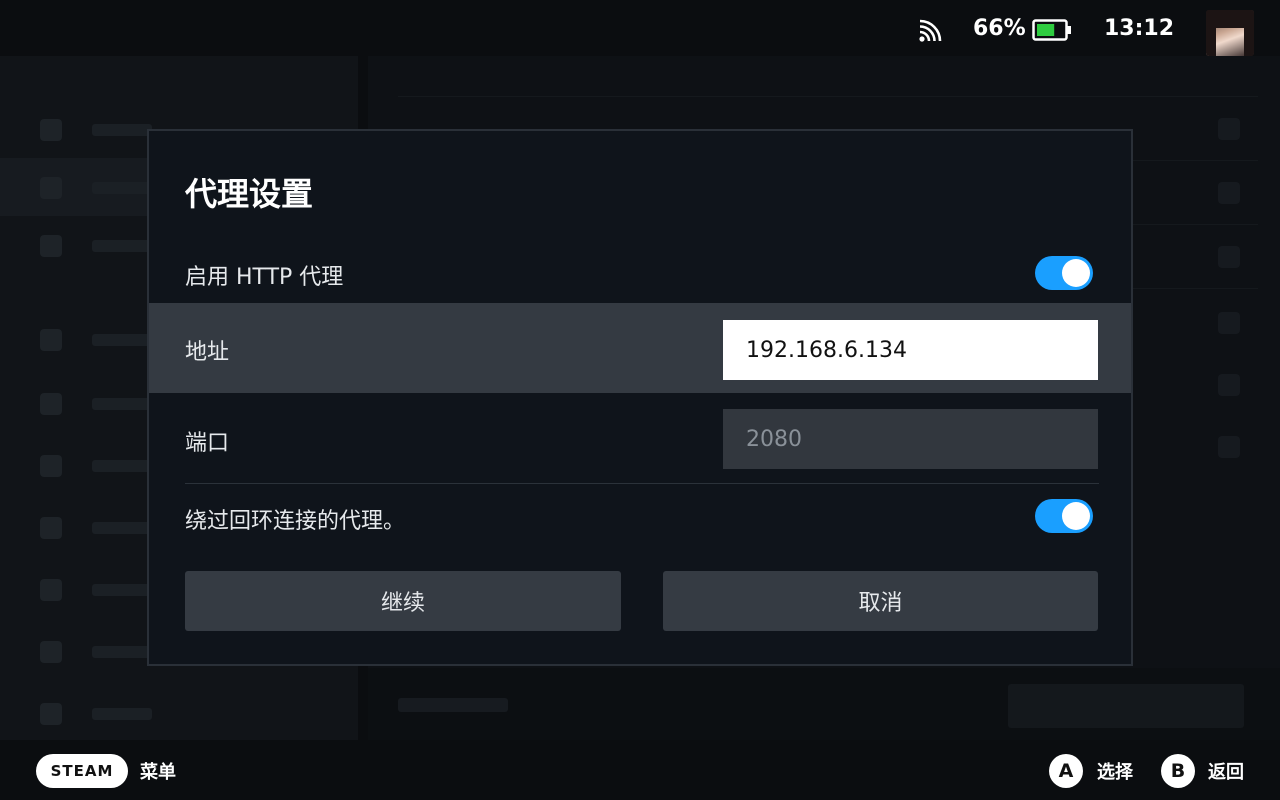  What do you see at coordinates (642, 483) in the screenshot?
I see `divider` at bounding box center [642, 483].